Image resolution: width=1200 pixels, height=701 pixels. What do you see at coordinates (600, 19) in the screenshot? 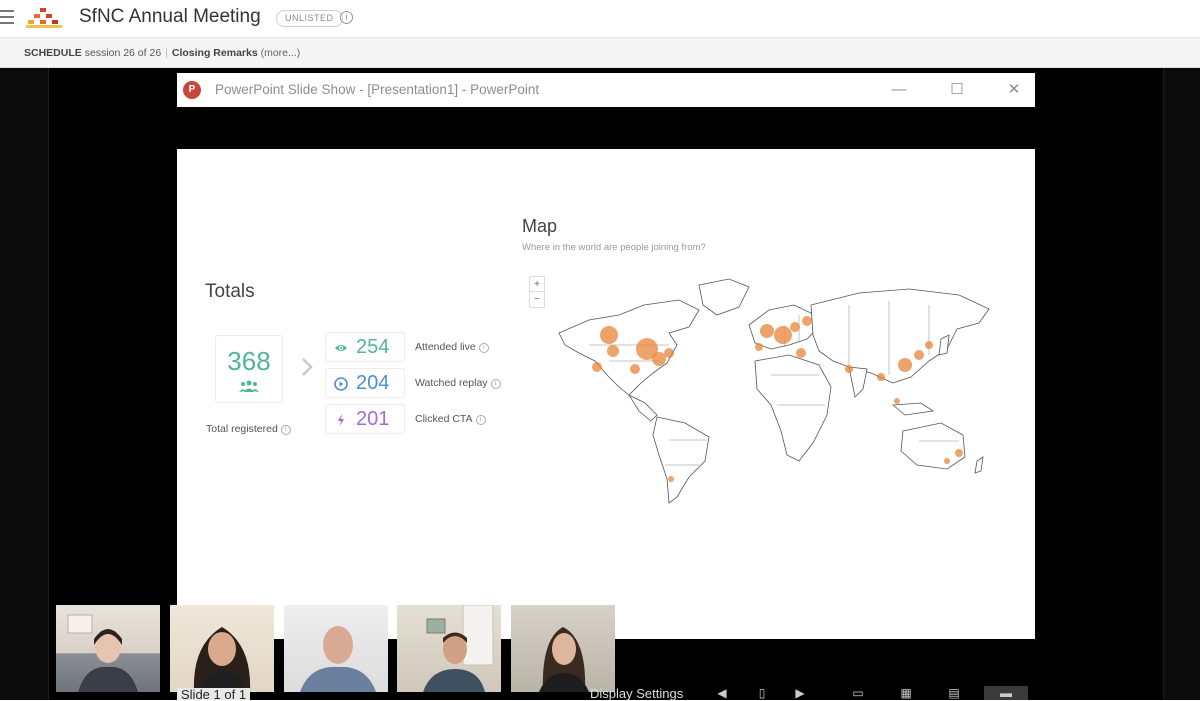
I see `top-header: SfNC Annual Meeting UNLISTED i` at bounding box center [600, 19].